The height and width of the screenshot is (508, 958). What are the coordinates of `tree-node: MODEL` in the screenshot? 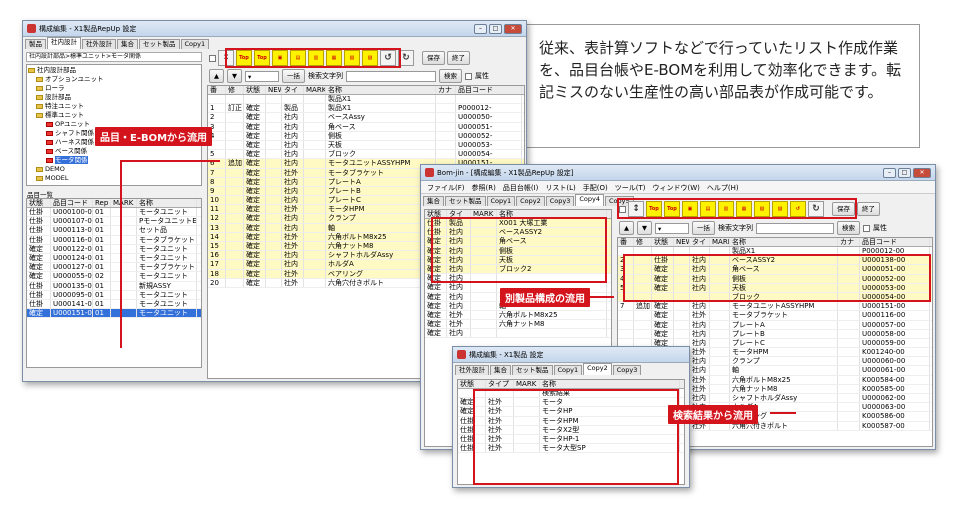 It's located at (114, 178).